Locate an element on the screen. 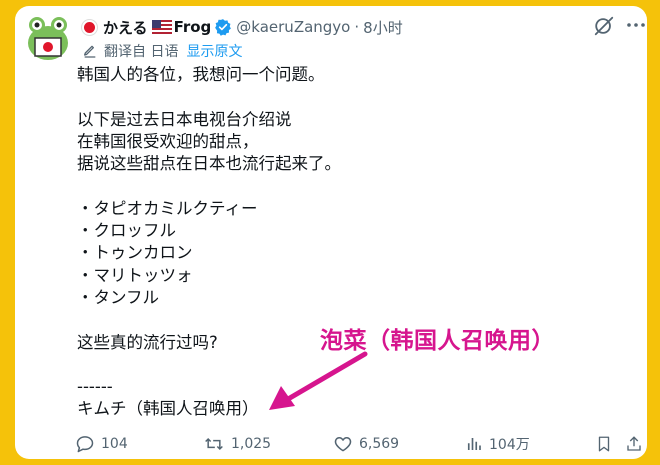 The height and width of the screenshot is (465, 660). translated-from-label: 翻译自 日语 is located at coordinates (141, 52).